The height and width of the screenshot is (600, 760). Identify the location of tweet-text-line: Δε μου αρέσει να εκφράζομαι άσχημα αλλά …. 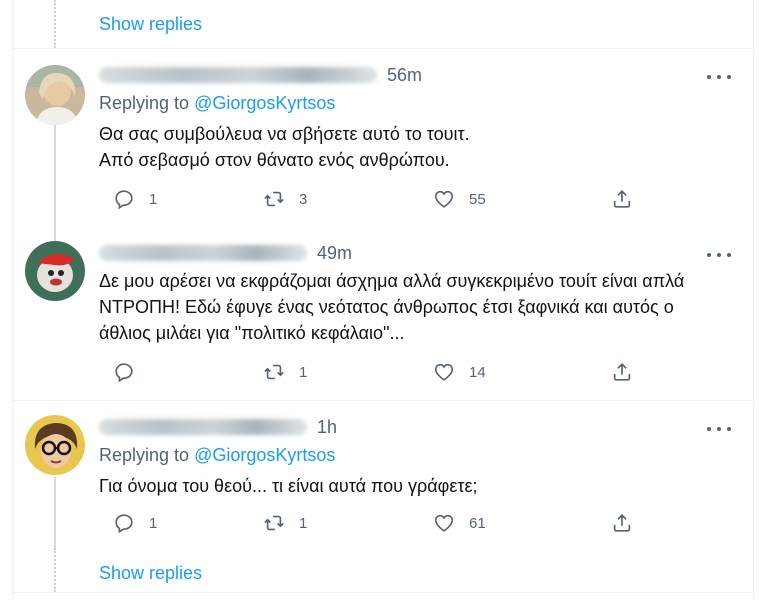
(392, 281).